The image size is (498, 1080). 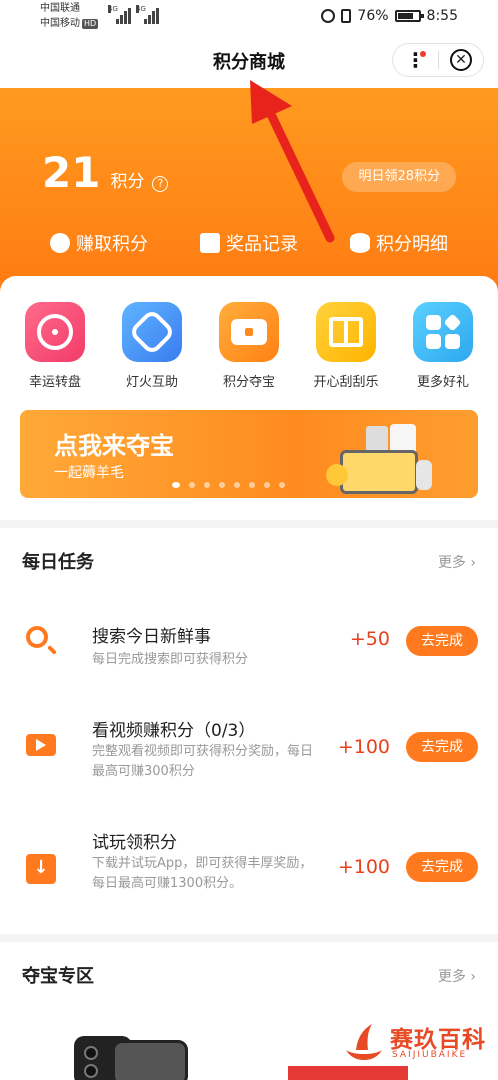 I want to click on promo-banner: 点我来夺宝 一起薅羊毛, so click(x=249, y=454).